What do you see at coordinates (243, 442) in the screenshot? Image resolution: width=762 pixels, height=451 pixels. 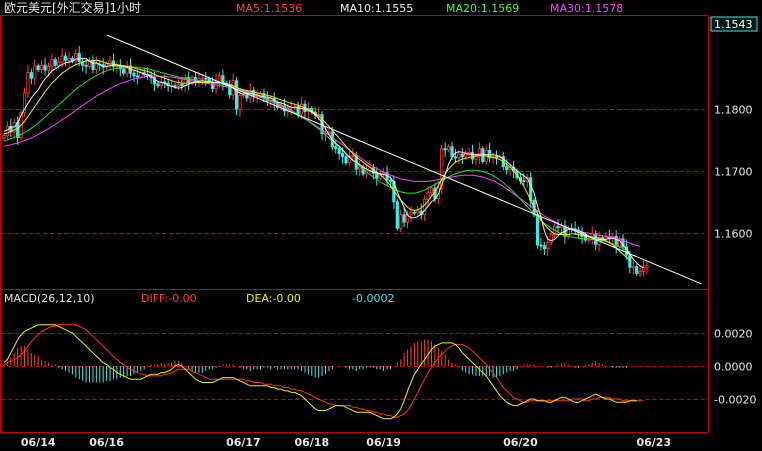 I see `date-tick-label: 06/17` at bounding box center [243, 442].